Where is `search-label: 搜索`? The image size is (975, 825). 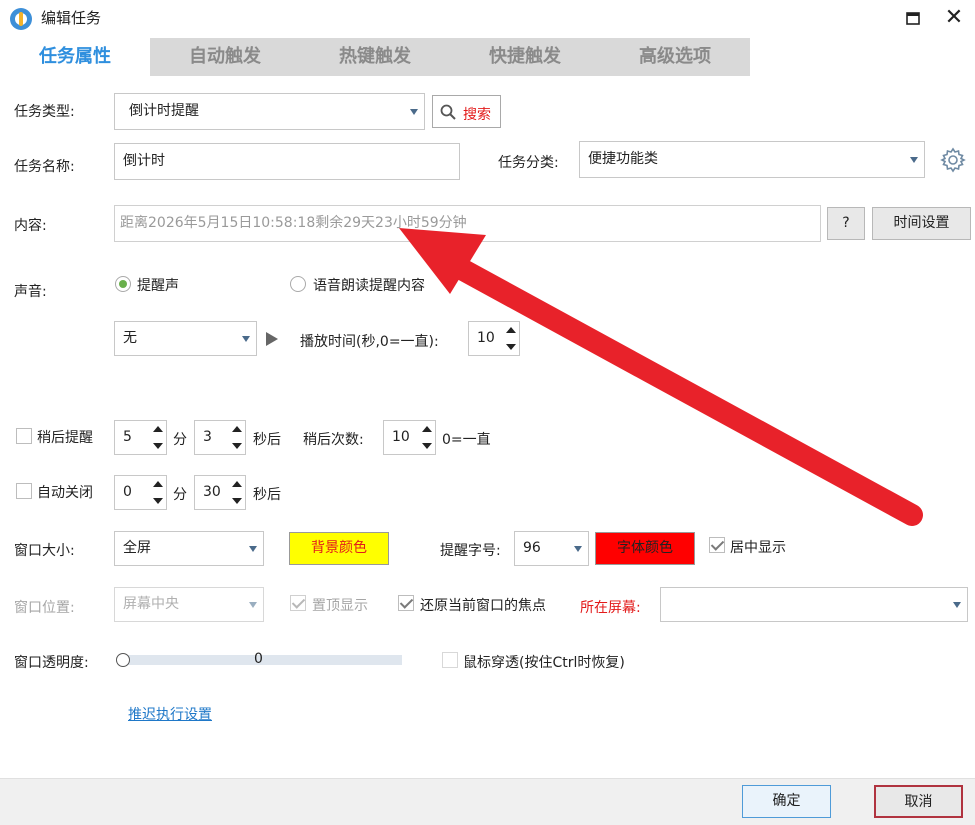
search-label: 搜索 is located at coordinates (477, 115).